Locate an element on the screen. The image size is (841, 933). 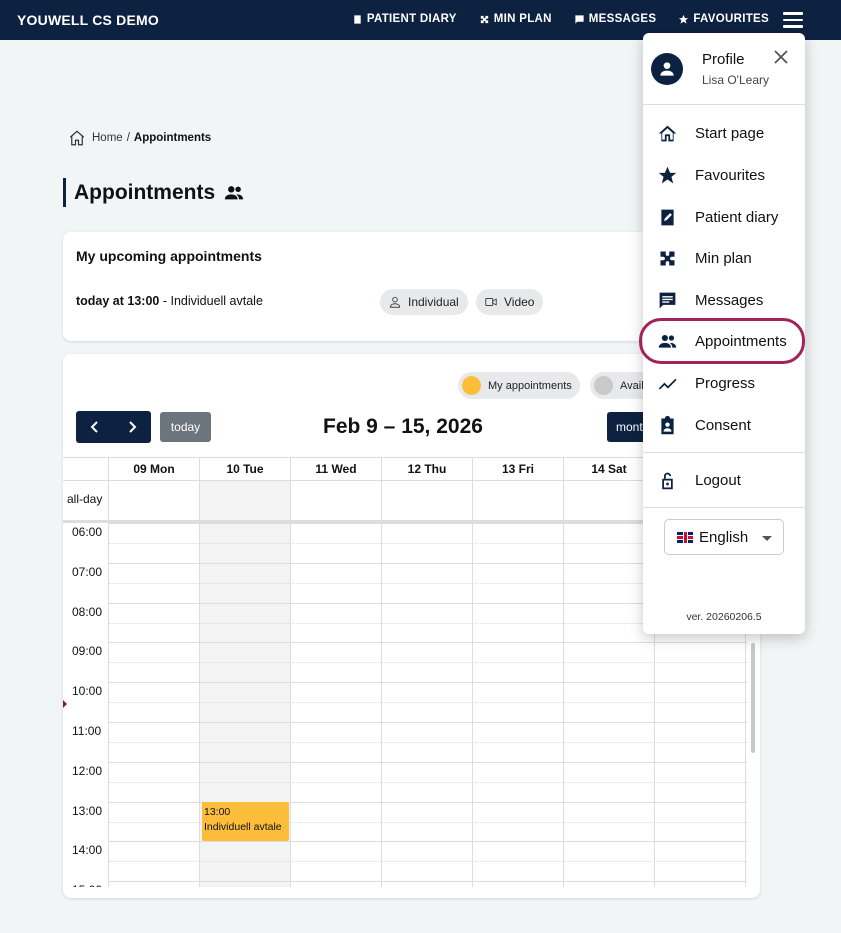
calendar-event: 13:00 Individuell avtale is located at coordinates (245, 821).